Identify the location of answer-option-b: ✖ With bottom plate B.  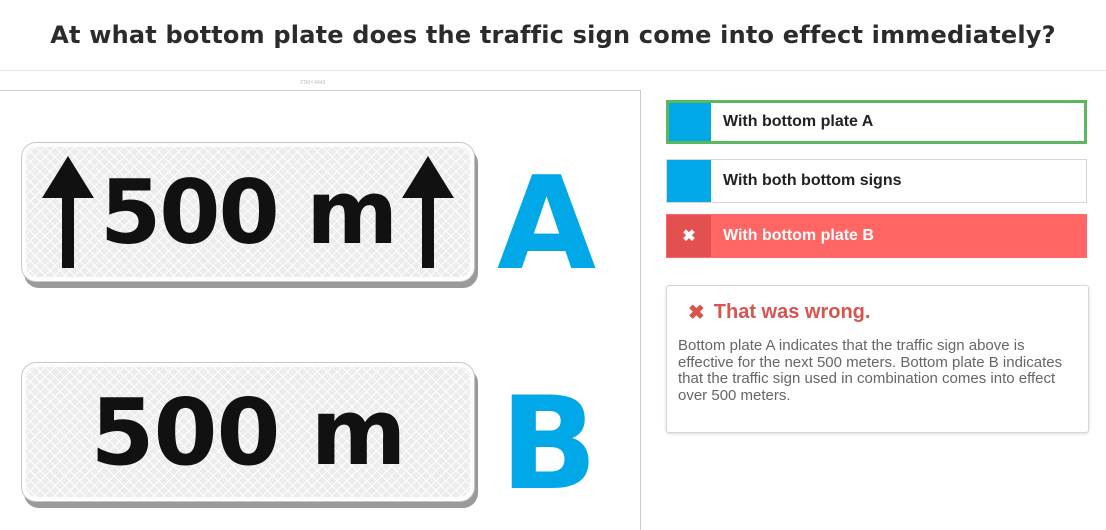
(876, 236).